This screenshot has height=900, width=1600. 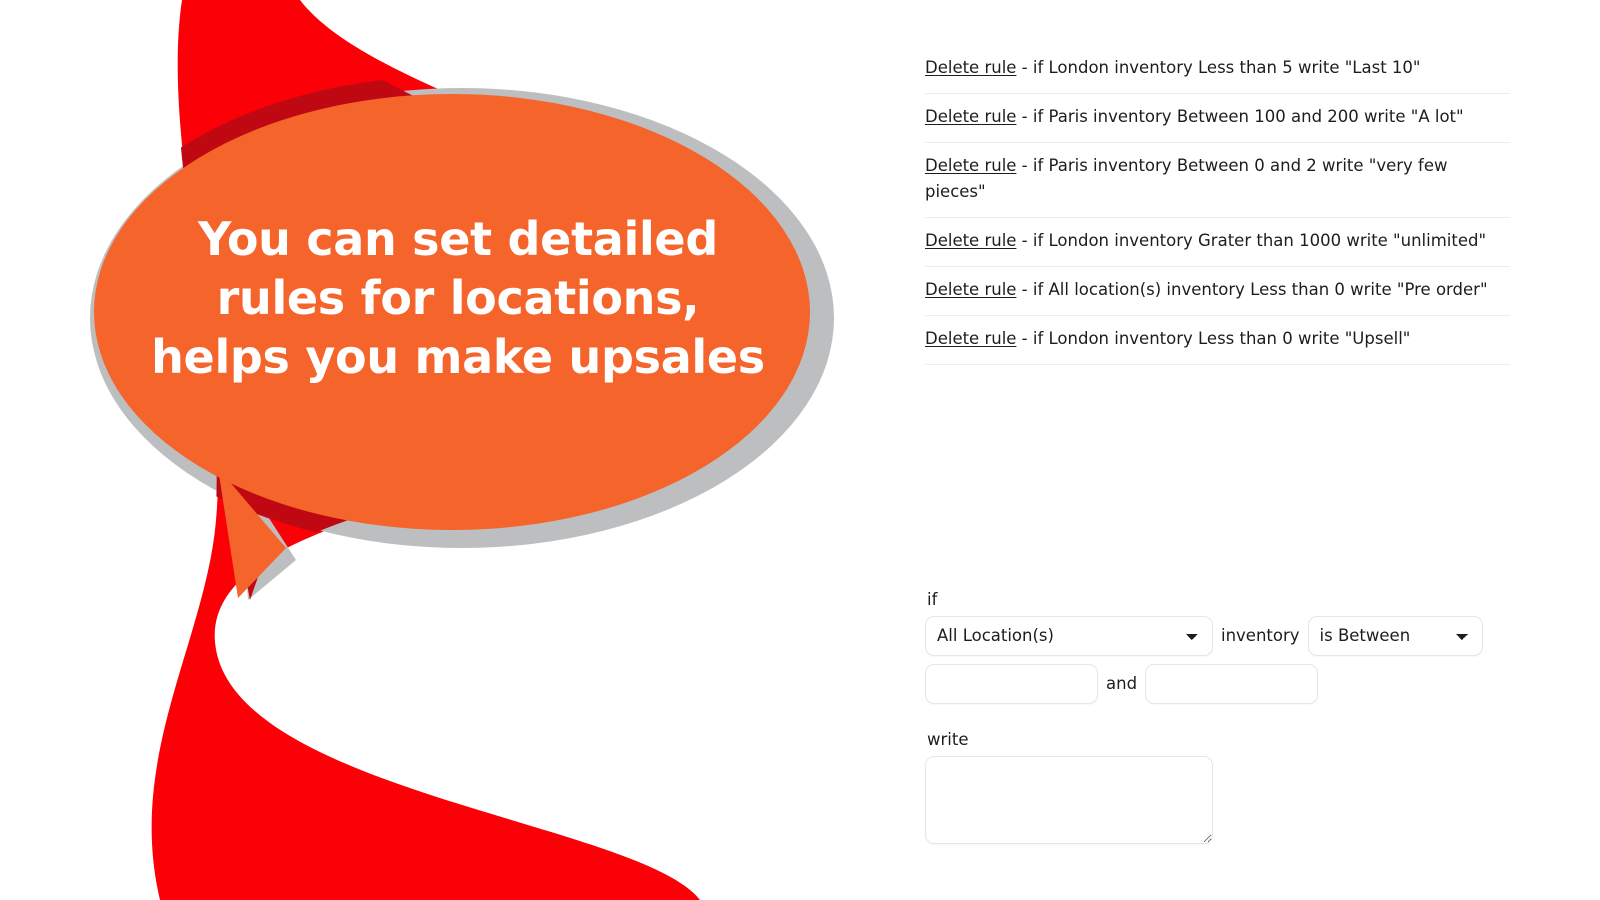 What do you see at coordinates (1011, 683) in the screenshot?
I see `min-value-input` at bounding box center [1011, 683].